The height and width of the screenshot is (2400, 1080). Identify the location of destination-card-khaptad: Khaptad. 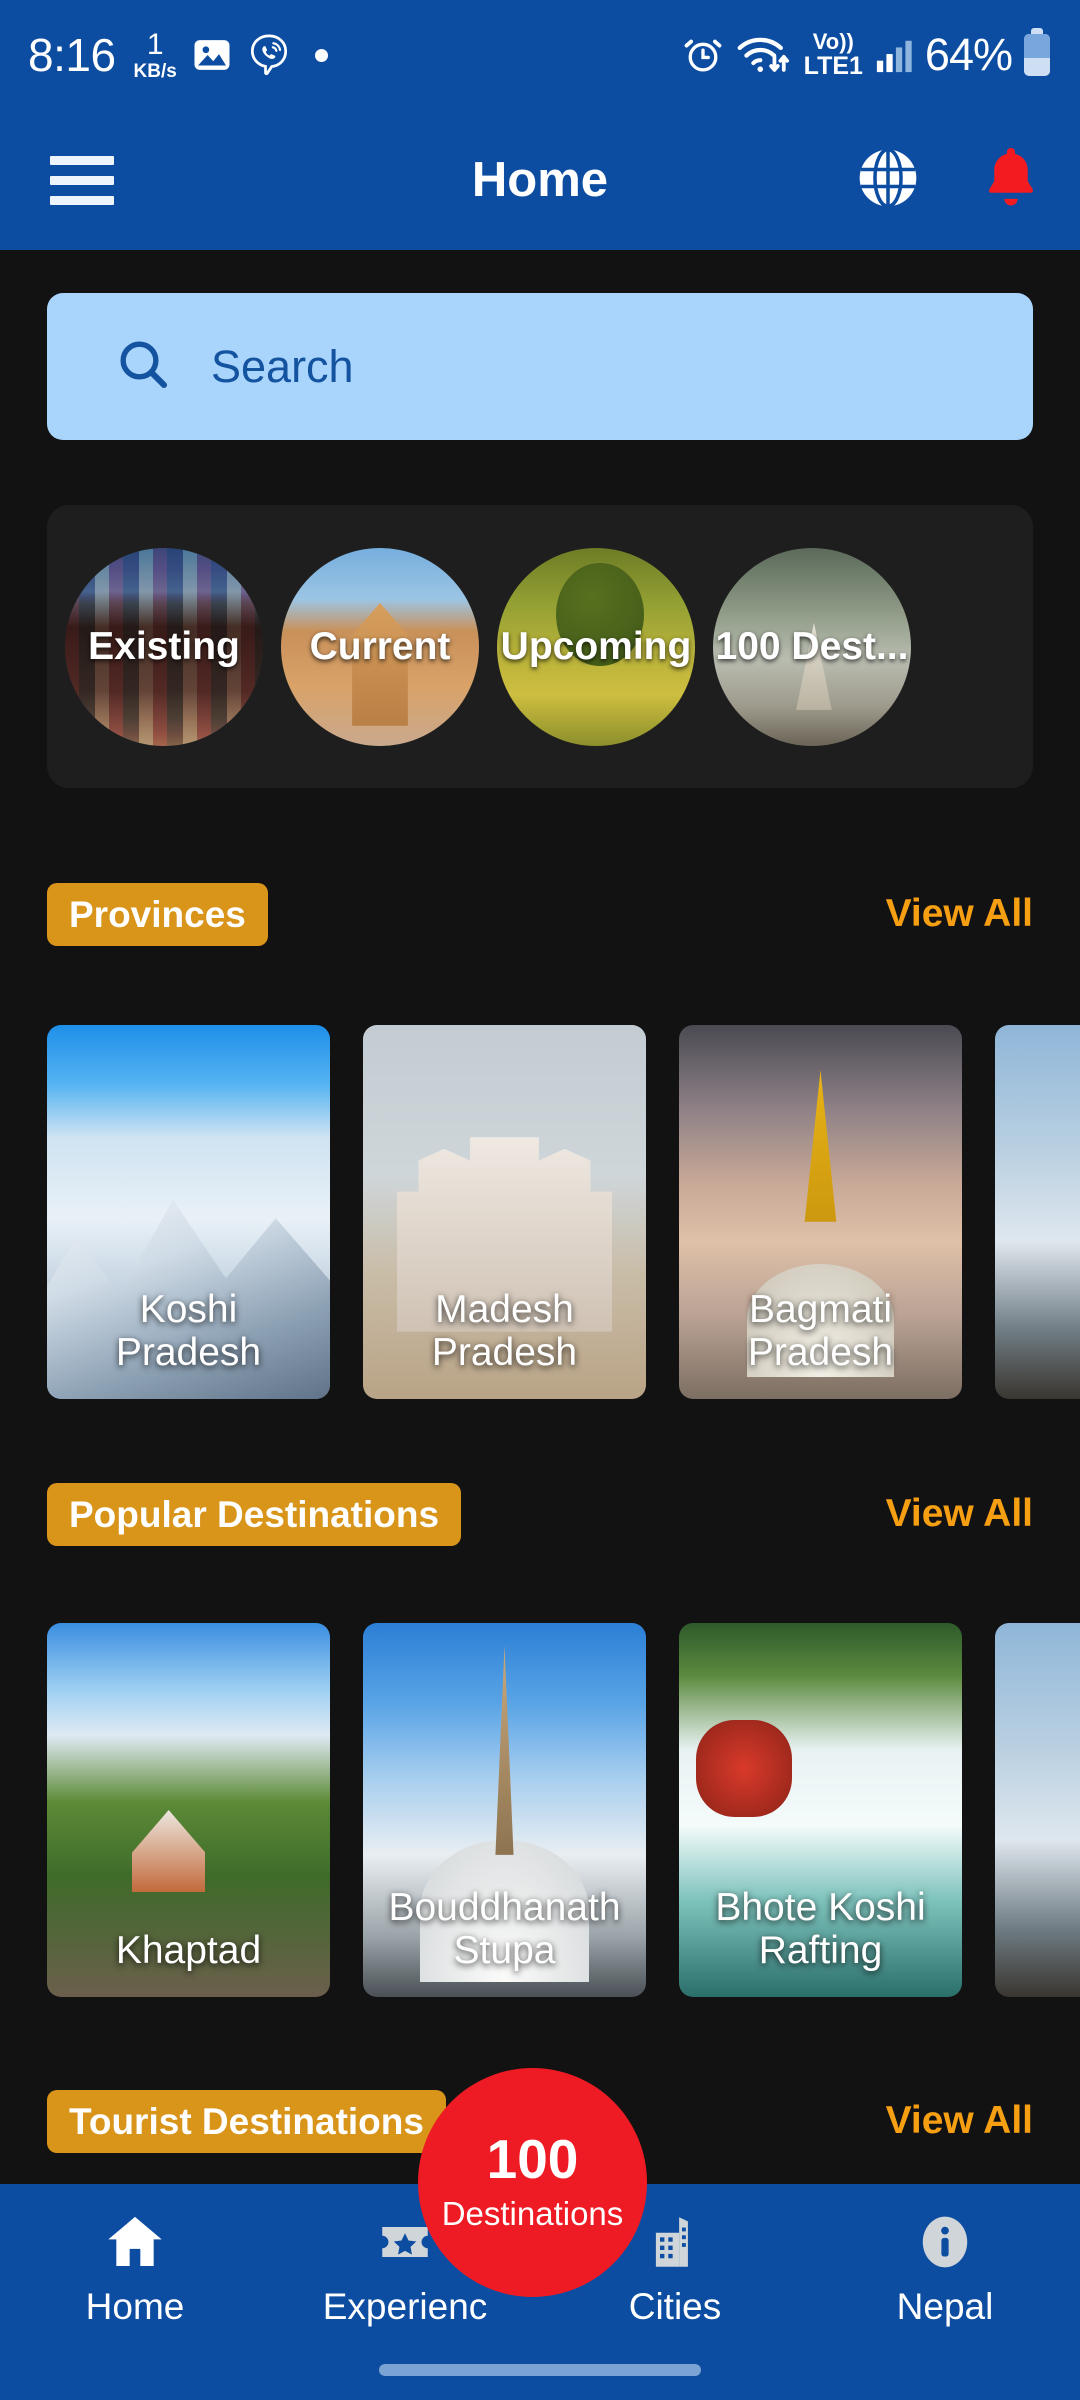
(188, 1810).